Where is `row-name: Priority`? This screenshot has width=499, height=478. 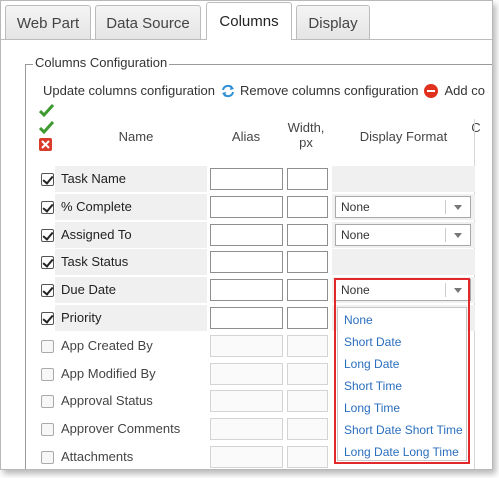
row-name: Priority is located at coordinates (81, 317).